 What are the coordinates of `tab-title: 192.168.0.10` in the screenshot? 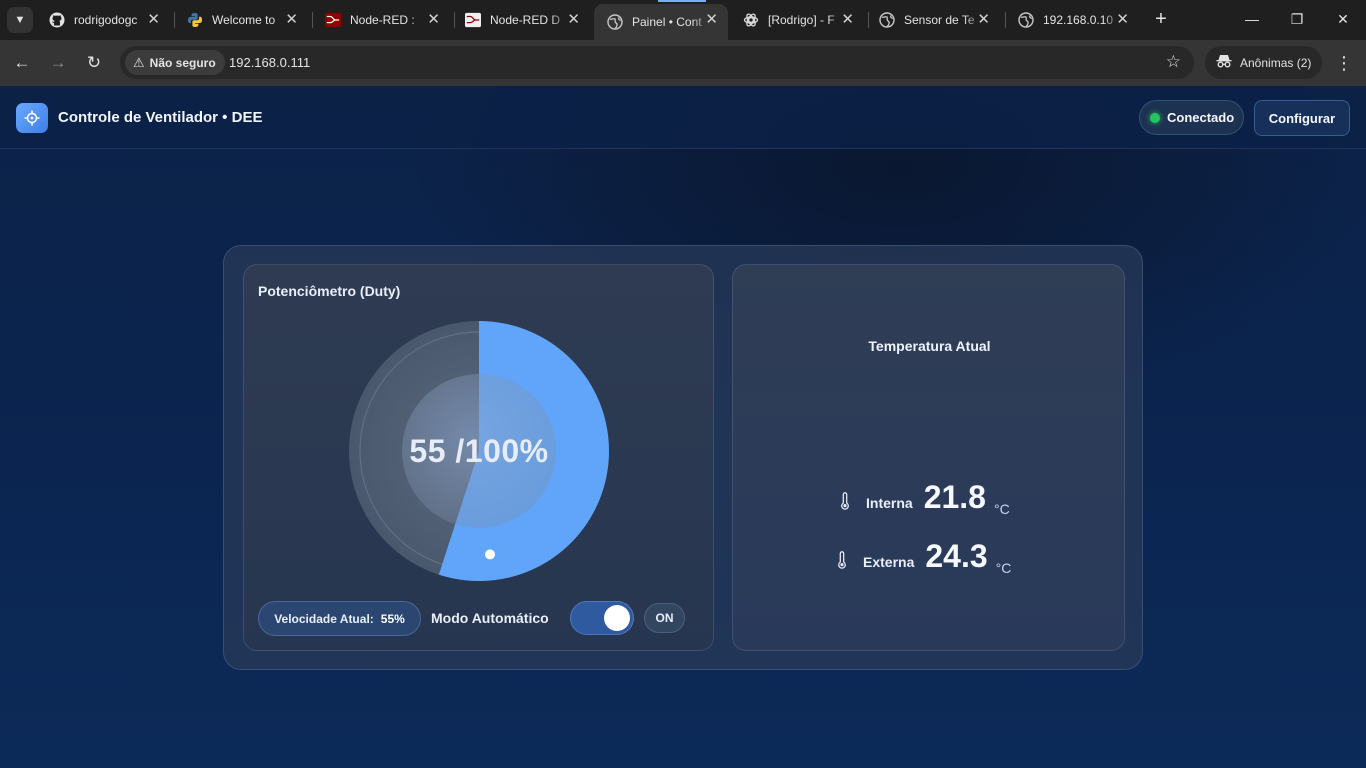 It's located at (1078, 20).